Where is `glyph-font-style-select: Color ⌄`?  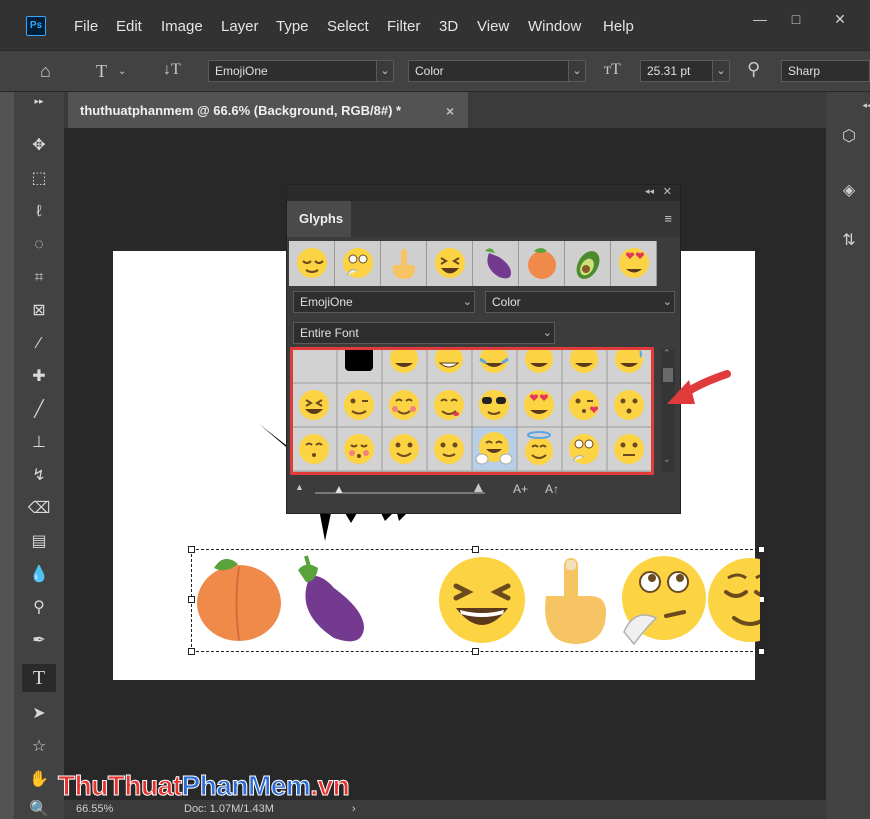 glyph-font-style-select: Color ⌄ is located at coordinates (580, 302).